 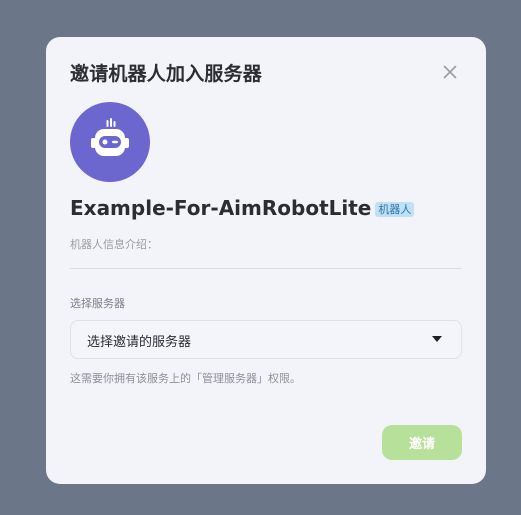 I want to click on bot-name-row: Example-For-AimRobotLite 机器人, so click(x=242, y=208).